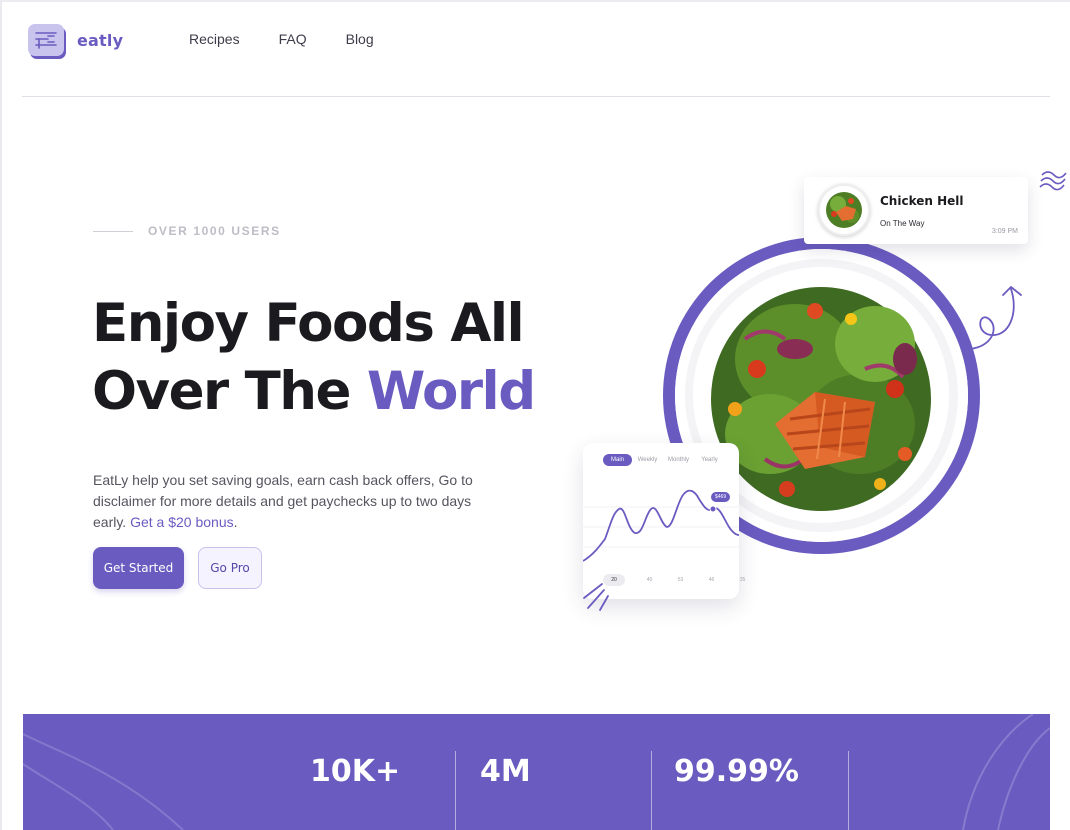  I want to click on wave-lines-icon, so click(1053, 181).